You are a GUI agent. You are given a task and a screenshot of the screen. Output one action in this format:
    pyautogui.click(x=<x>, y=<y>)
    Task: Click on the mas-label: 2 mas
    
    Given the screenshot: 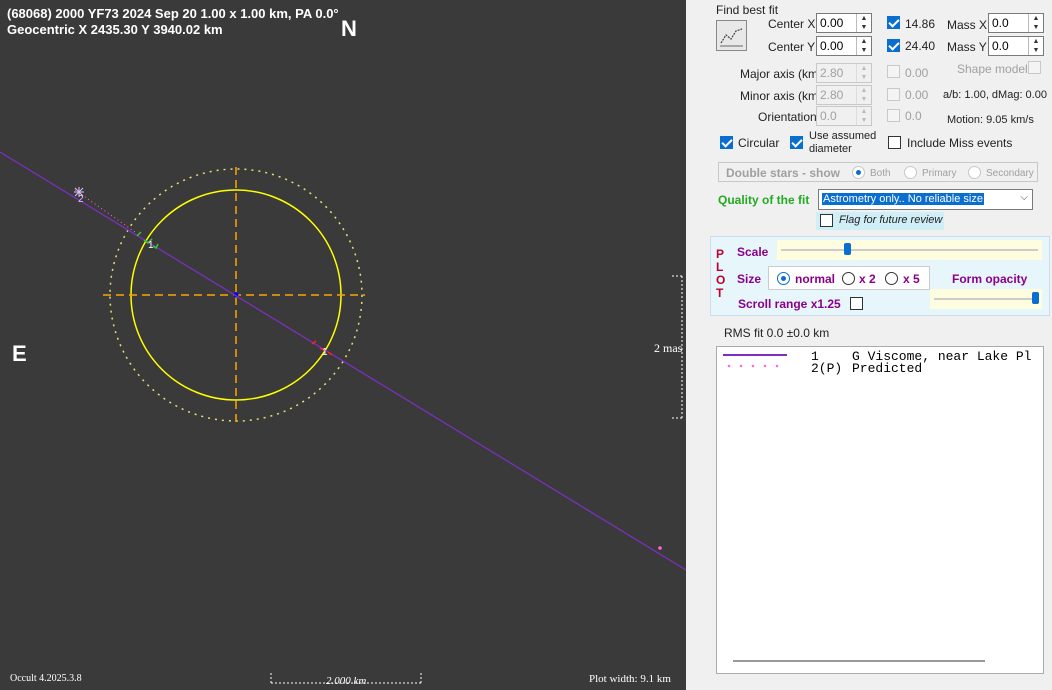 What is the action you would take?
    pyautogui.click(x=668, y=348)
    